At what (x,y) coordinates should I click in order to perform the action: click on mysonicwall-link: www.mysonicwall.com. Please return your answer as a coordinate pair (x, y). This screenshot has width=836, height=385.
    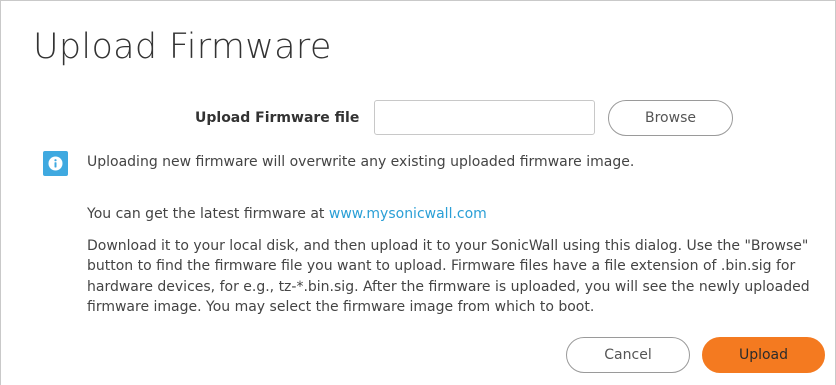
    Looking at the image, I should click on (408, 214).